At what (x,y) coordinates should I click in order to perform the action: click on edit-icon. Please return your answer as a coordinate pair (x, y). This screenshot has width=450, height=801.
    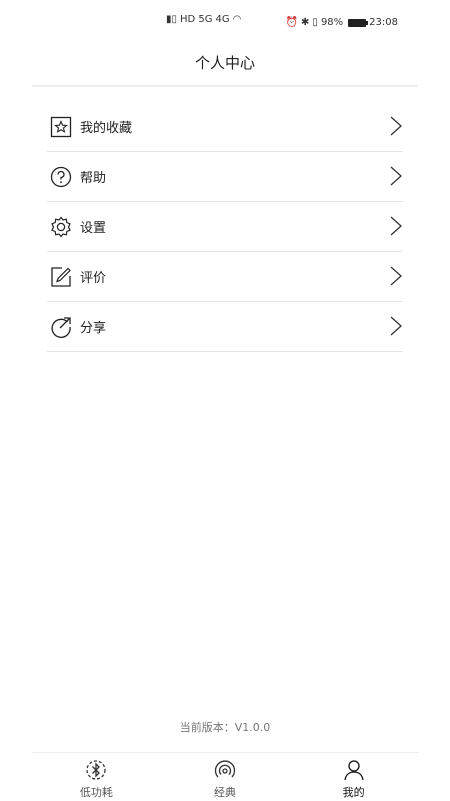
    Looking at the image, I should click on (61, 277).